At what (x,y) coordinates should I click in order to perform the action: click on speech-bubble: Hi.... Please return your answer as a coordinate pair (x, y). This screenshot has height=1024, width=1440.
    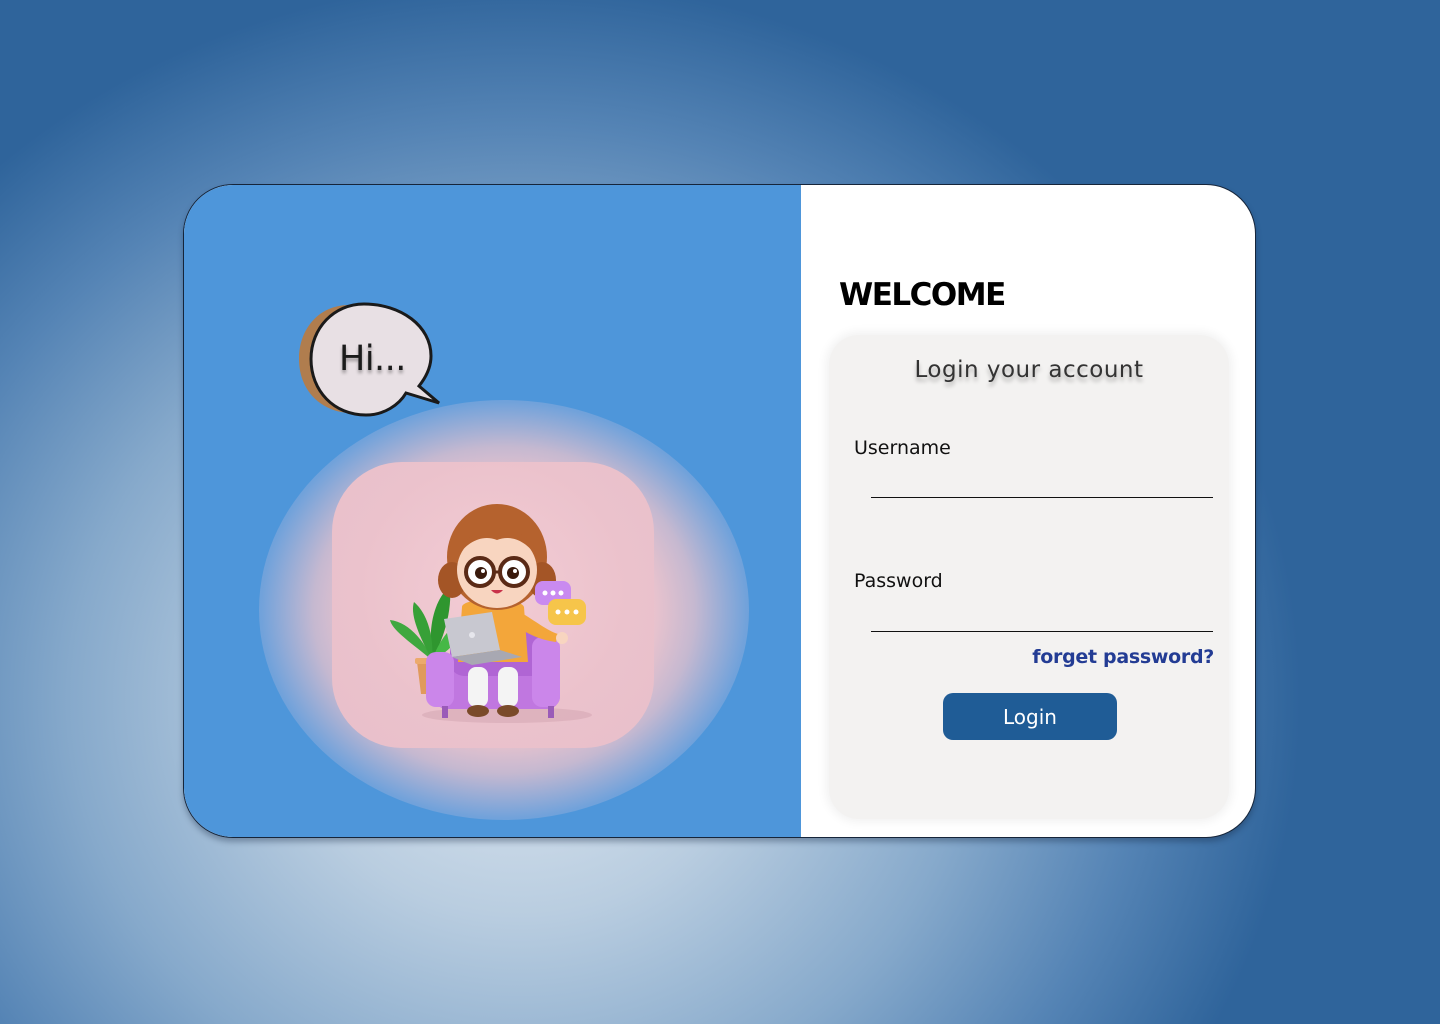
    Looking at the image, I should click on (371, 361).